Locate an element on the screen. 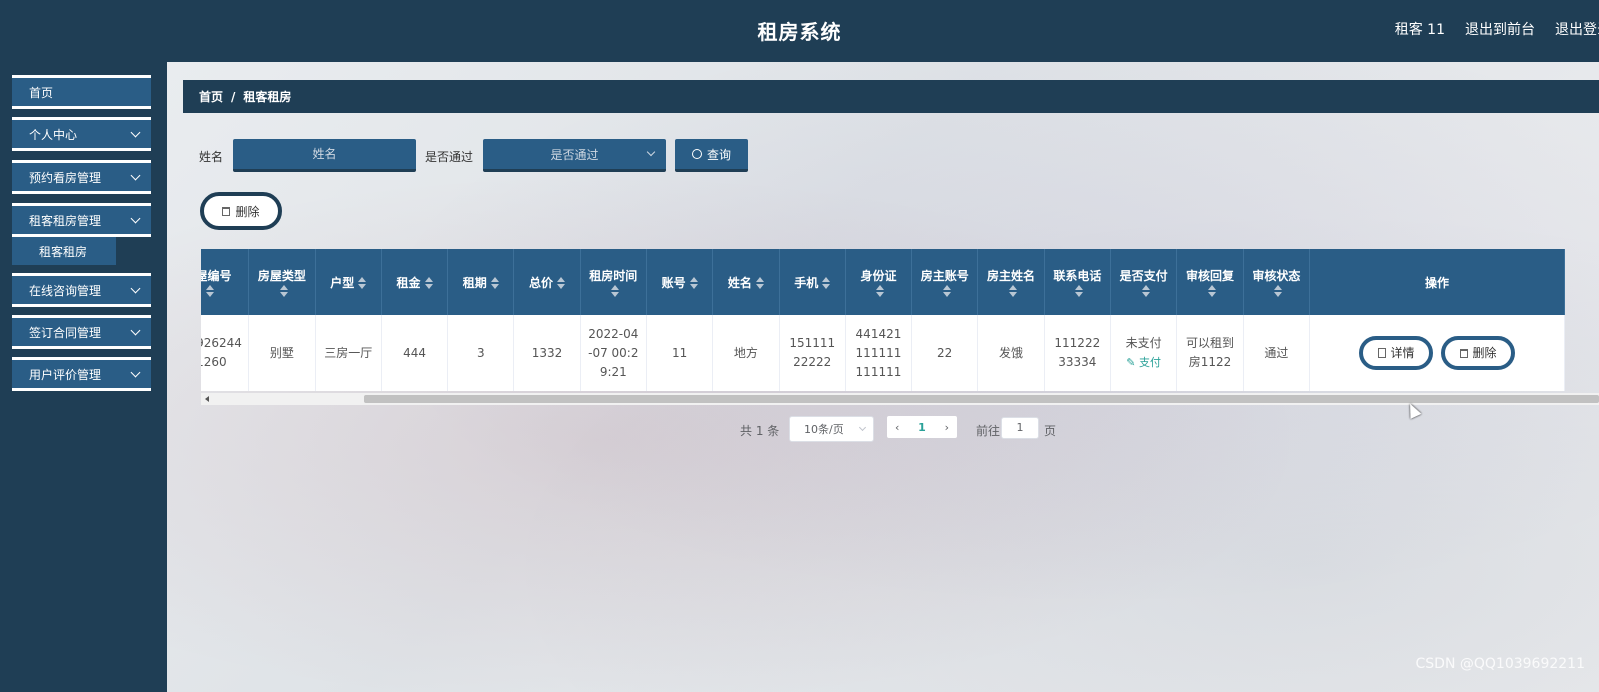  cell-account: 11 is located at coordinates (680, 353).